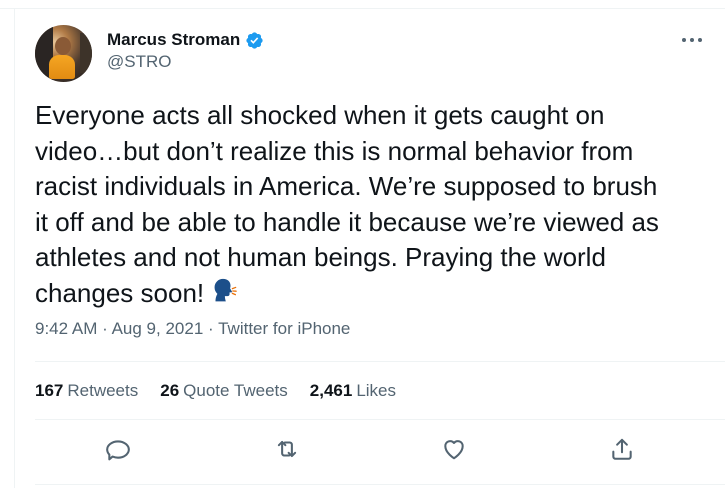  I want to click on share-icon, so click(624, 451).